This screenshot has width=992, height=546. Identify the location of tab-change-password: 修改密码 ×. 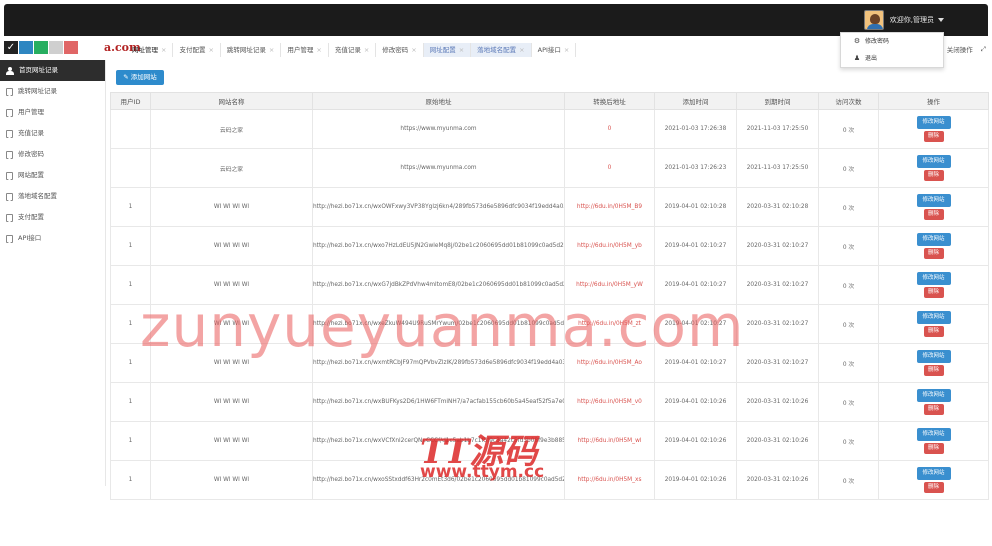
(400, 50).